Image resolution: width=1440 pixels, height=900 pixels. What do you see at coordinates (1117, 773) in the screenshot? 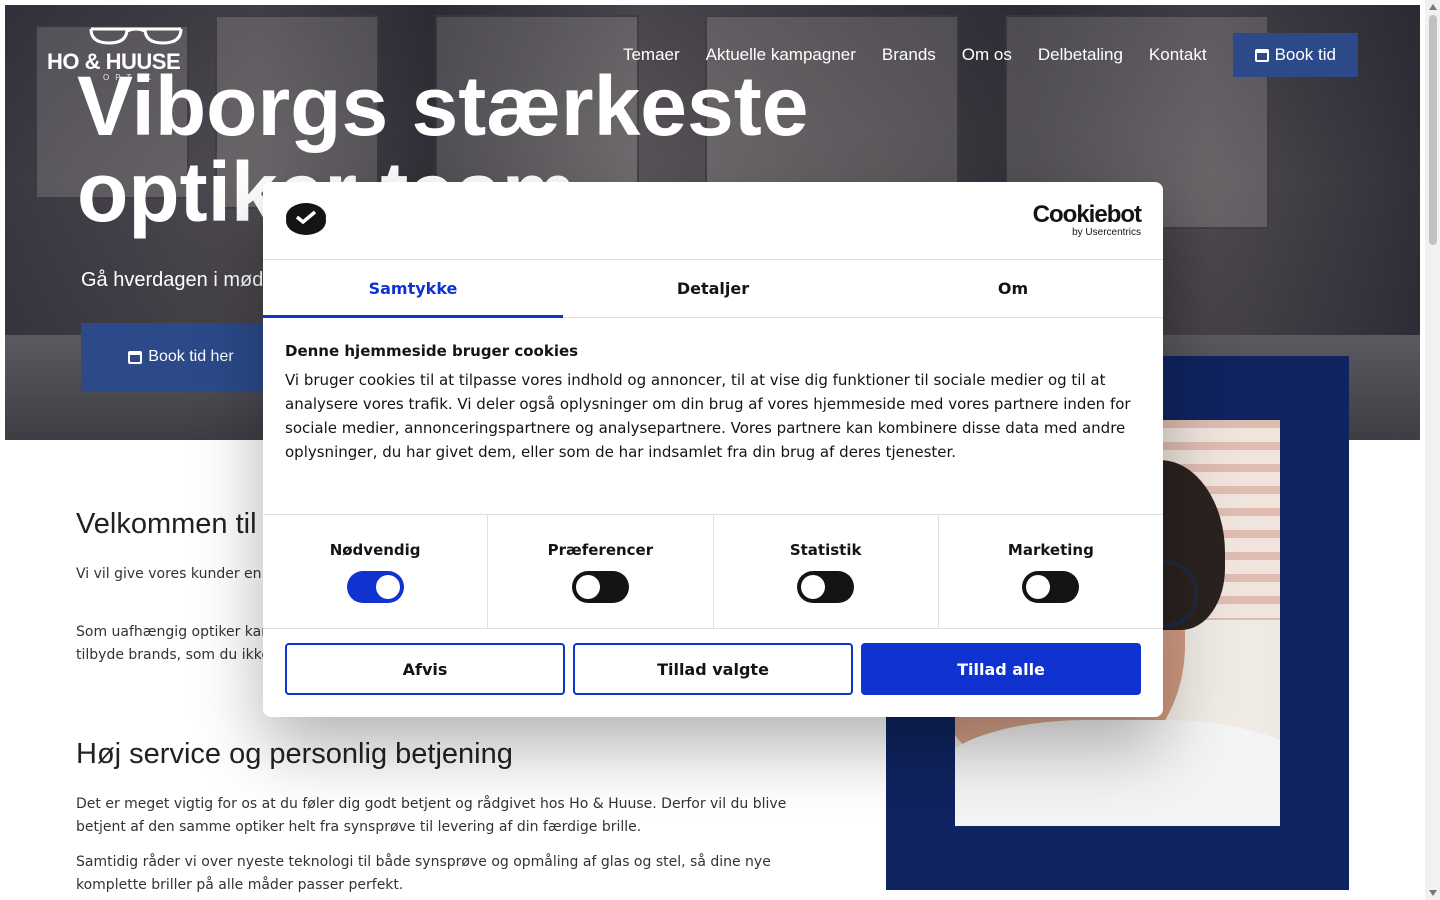
I see `photo-shirt` at bounding box center [1117, 773].